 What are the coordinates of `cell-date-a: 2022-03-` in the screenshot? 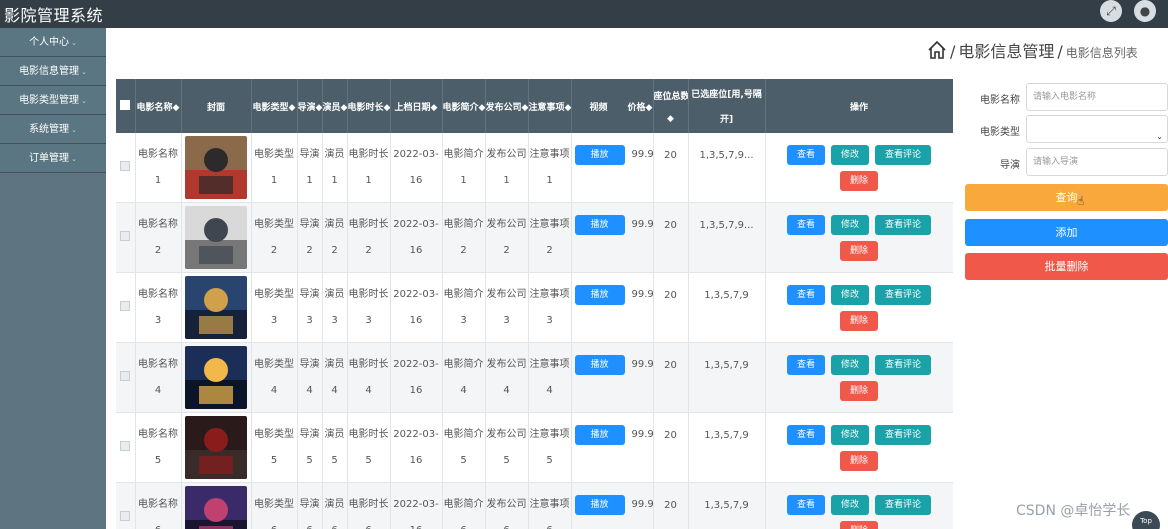 It's located at (416, 434).